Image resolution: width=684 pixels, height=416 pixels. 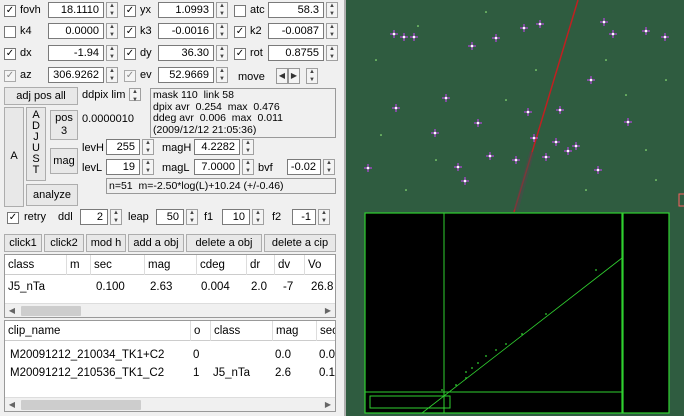 What do you see at coordinates (282, 76) in the screenshot?
I see `move-left-button: ◀` at bounding box center [282, 76].